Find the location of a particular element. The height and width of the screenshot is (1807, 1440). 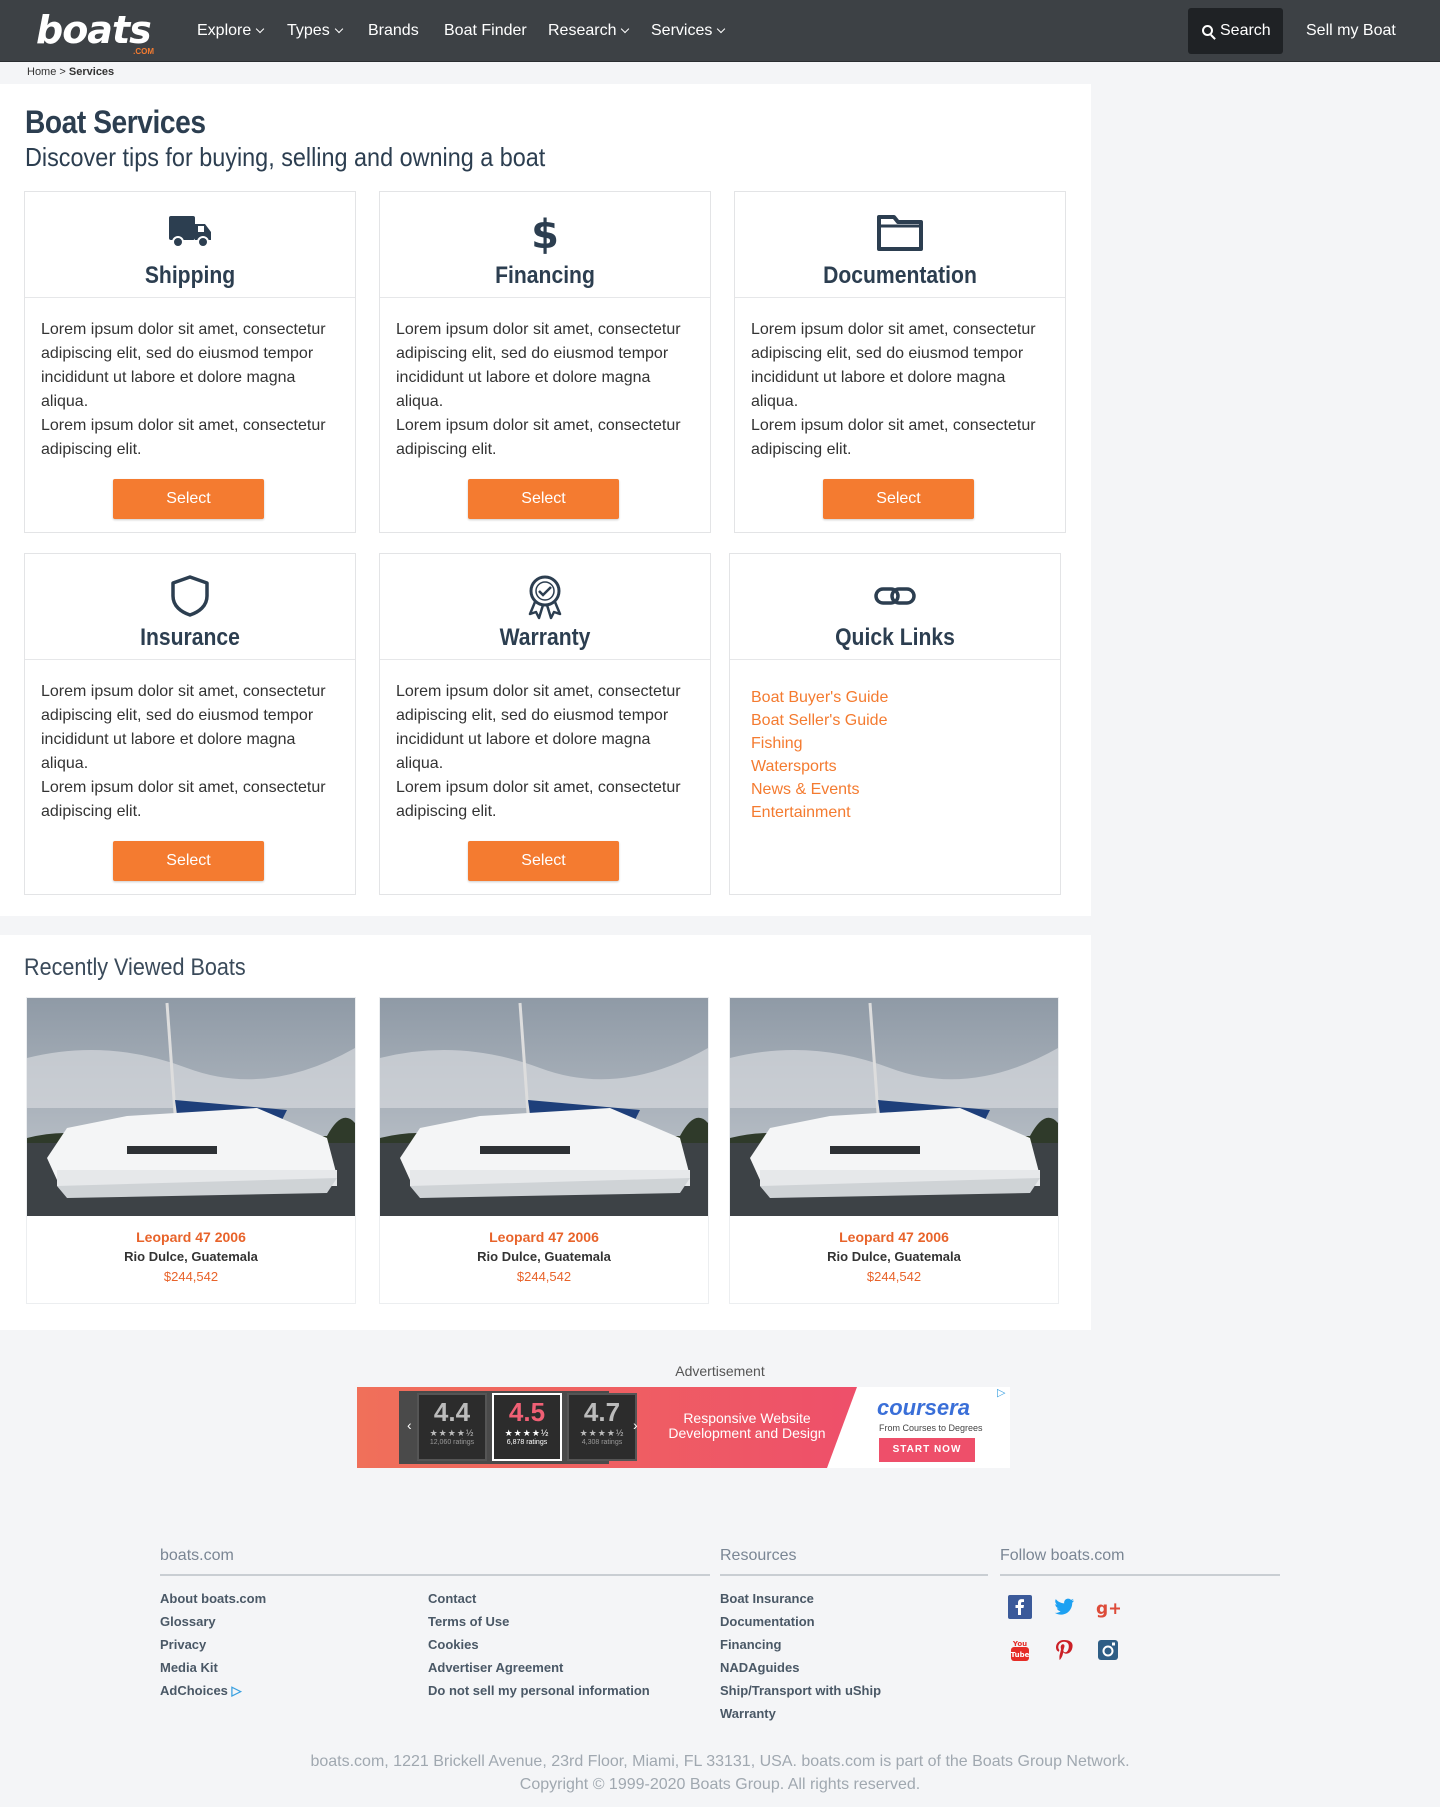

quick-link: Boat Seller's Guide is located at coordinates (819, 720).